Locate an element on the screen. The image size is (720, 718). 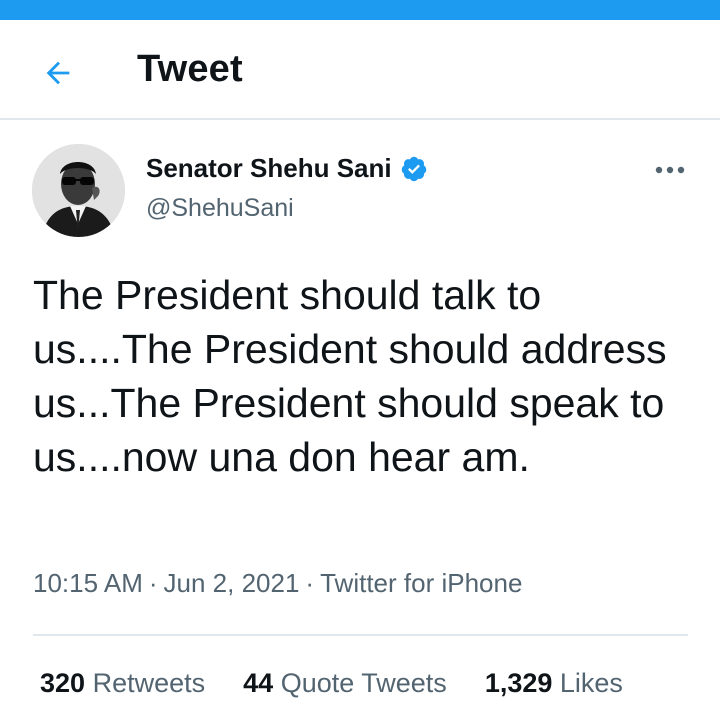
more-options-button is located at coordinates (670, 170).